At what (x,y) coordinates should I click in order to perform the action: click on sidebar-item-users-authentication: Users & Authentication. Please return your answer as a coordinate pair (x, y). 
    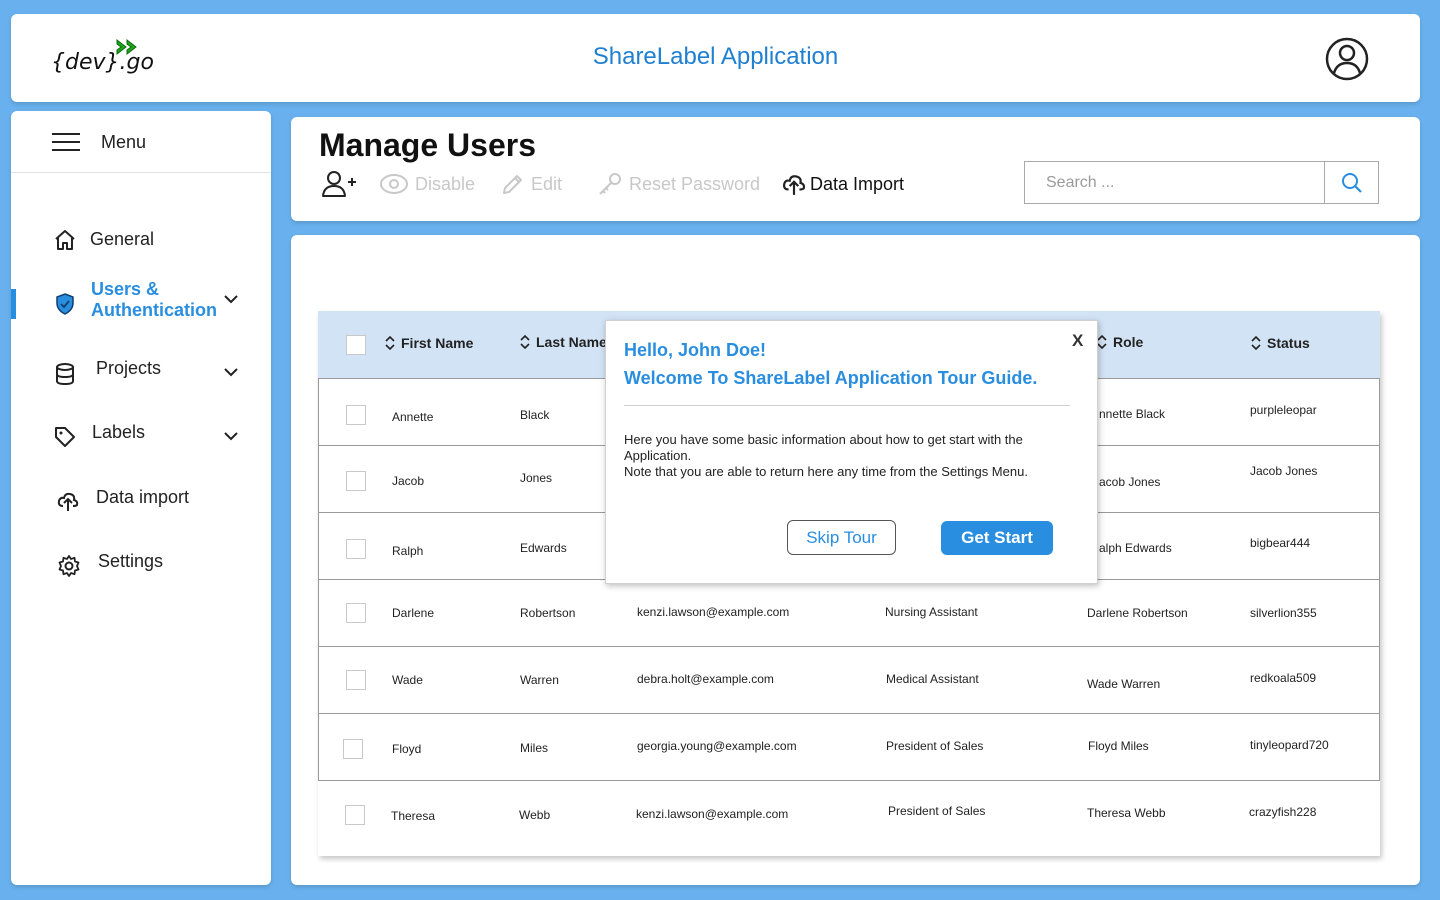
    Looking at the image, I should click on (141, 300).